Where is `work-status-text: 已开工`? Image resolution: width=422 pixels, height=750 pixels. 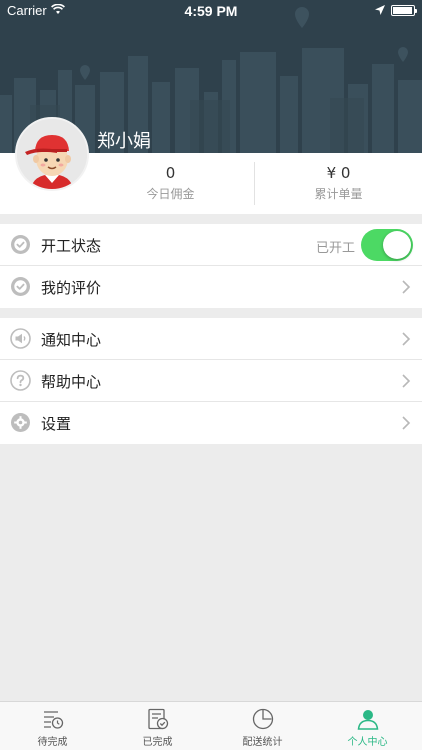 work-status-text: 已开工 is located at coordinates (335, 248).